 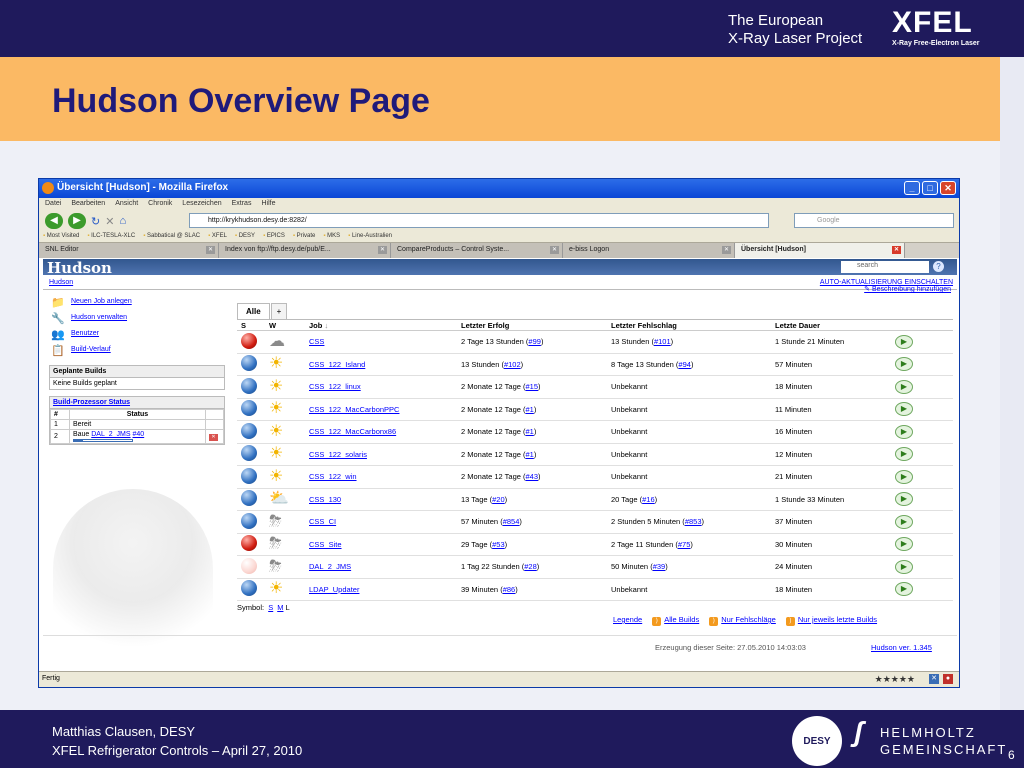 I want to click on job-link: CSS_122_win, so click(x=333, y=476).